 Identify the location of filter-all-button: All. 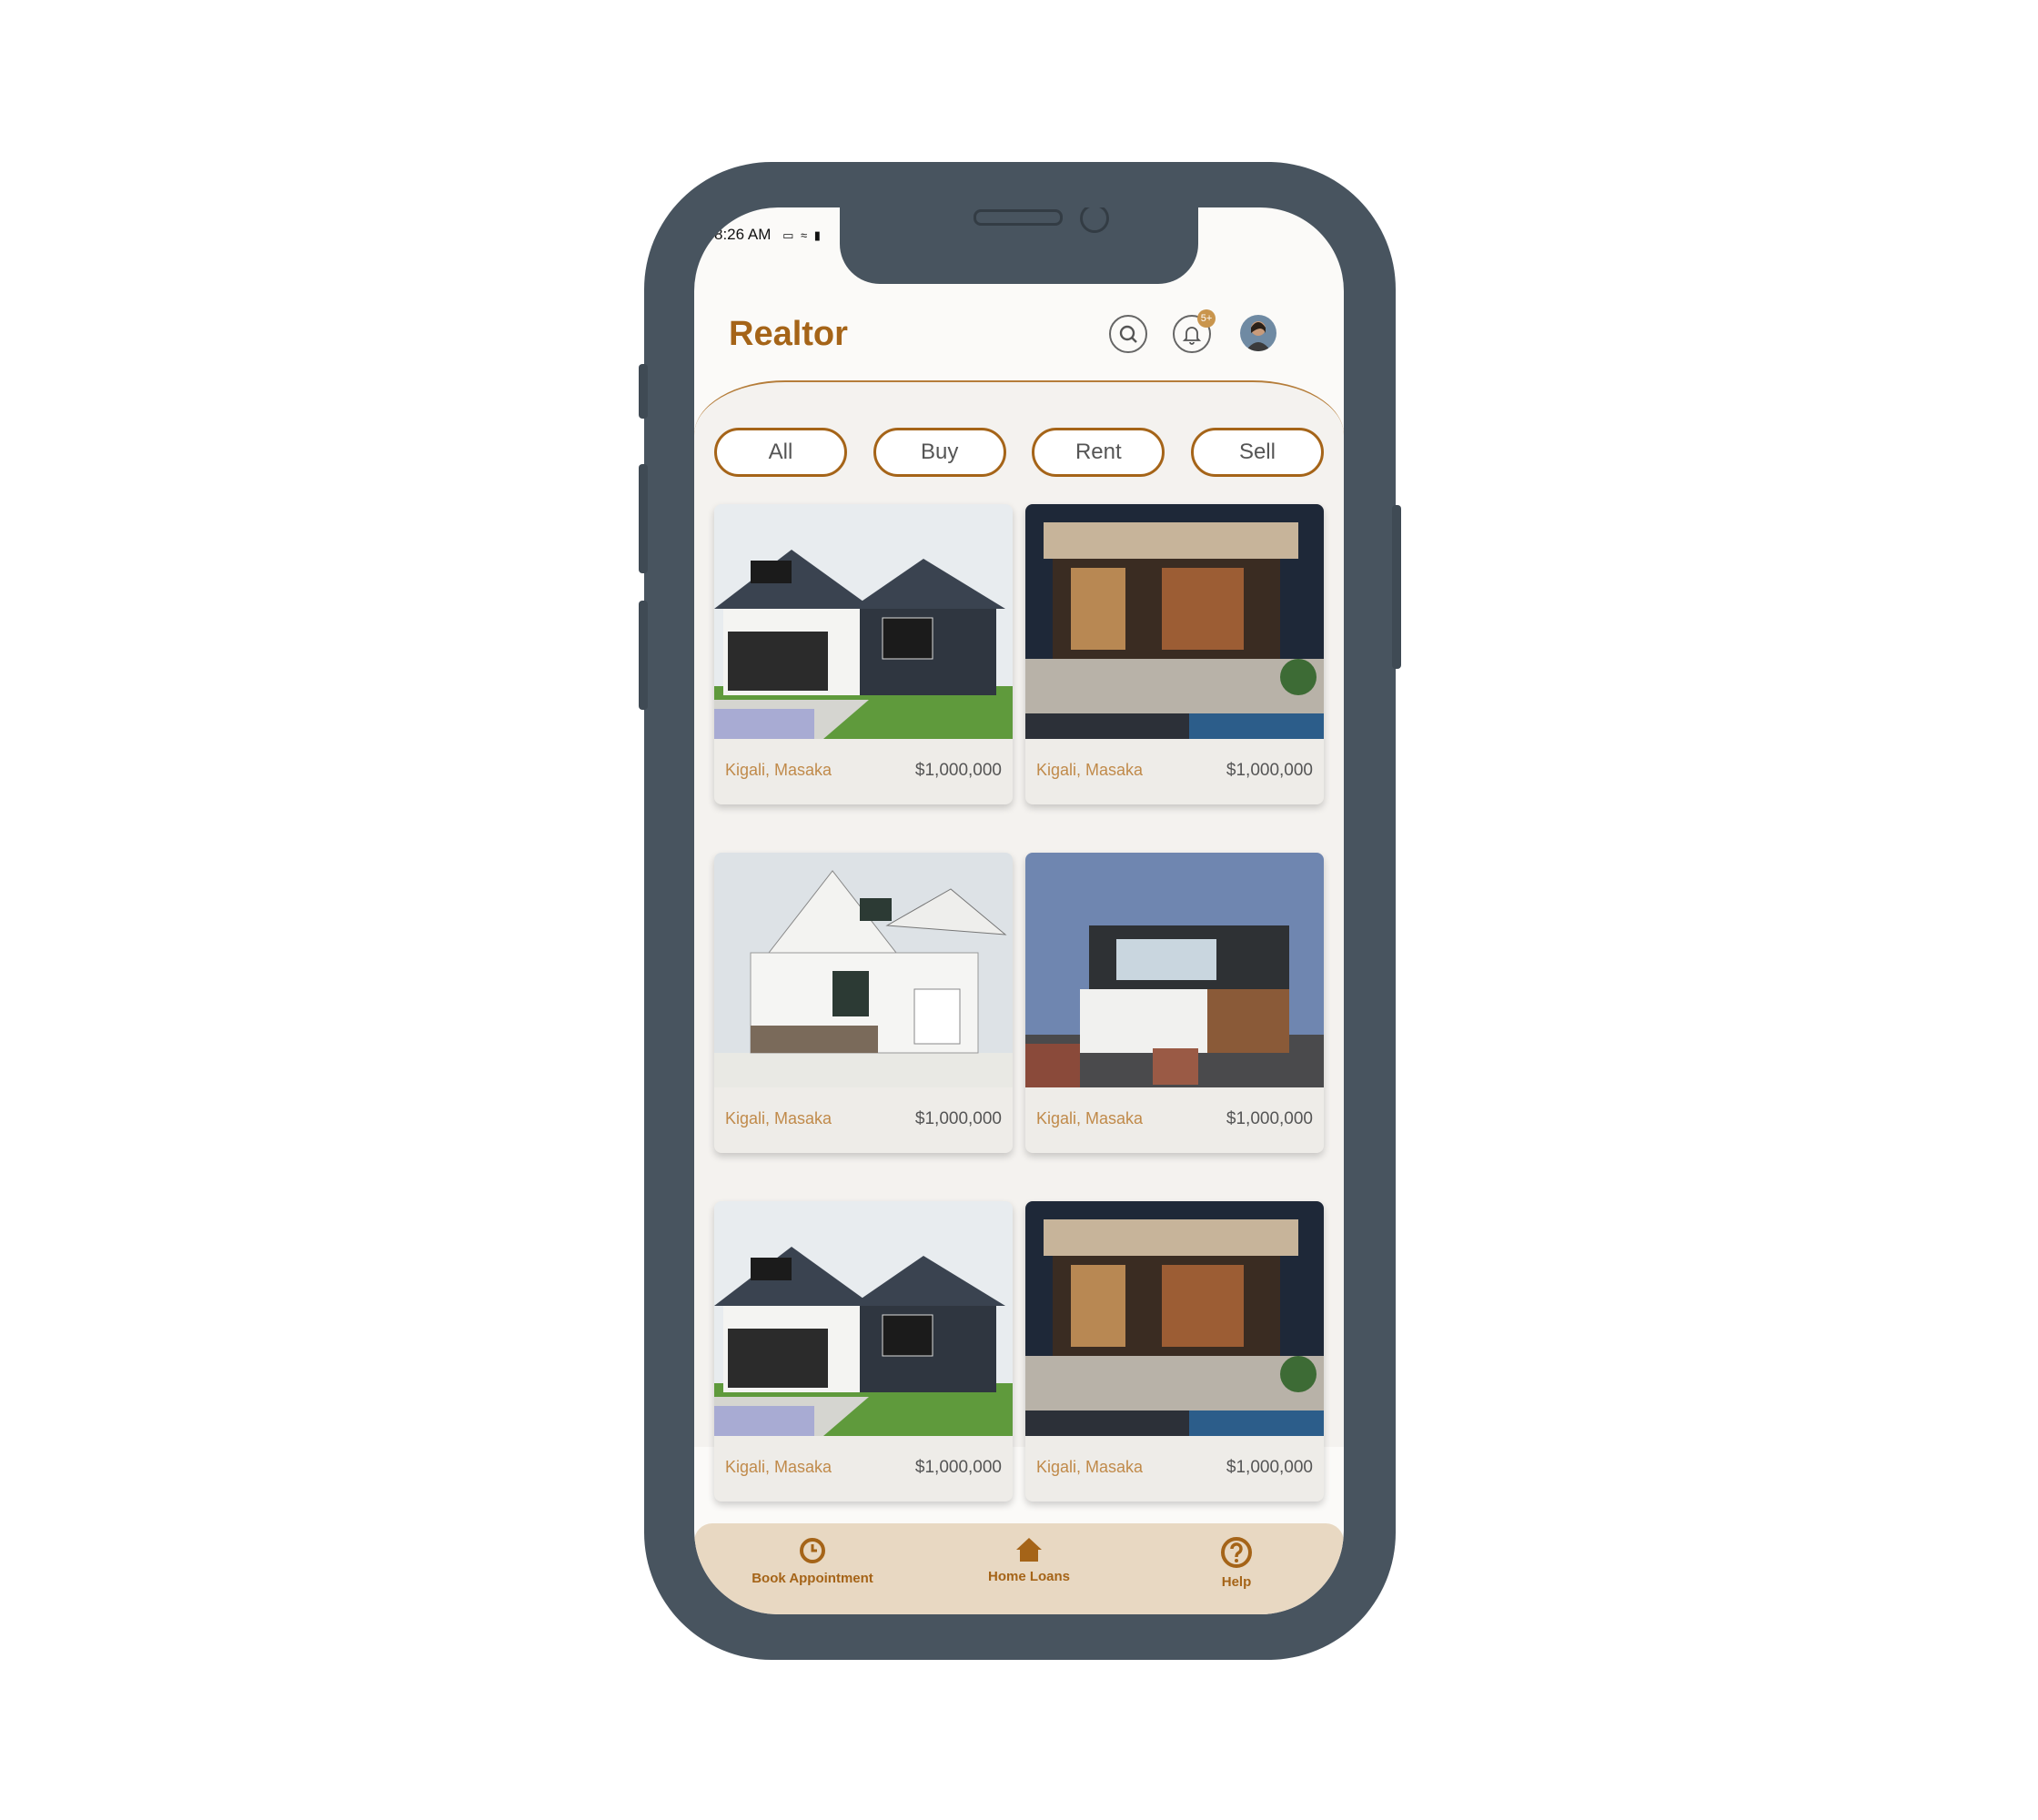
(780, 453).